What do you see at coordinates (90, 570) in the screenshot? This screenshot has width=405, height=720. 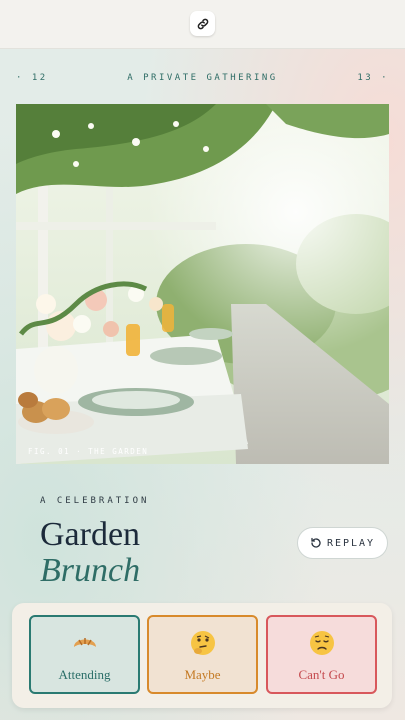 I see `event-title-line2: Brunch` at bounding box center [90, 570].